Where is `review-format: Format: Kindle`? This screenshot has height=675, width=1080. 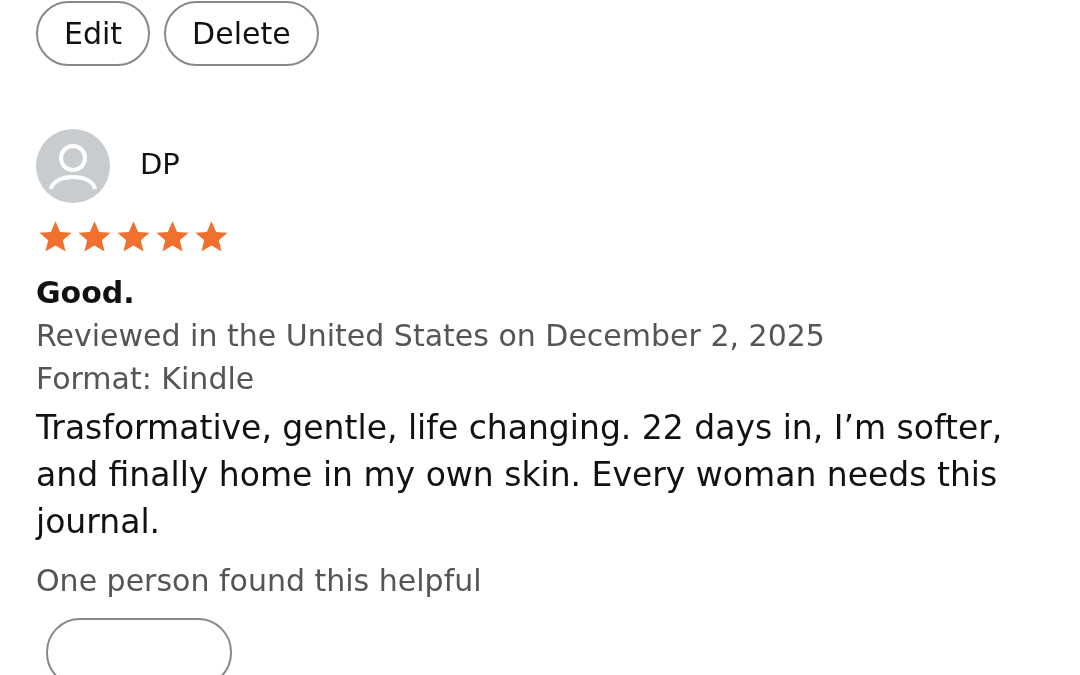
review-format: Format: Kindle is located at coordinates (146, 378).